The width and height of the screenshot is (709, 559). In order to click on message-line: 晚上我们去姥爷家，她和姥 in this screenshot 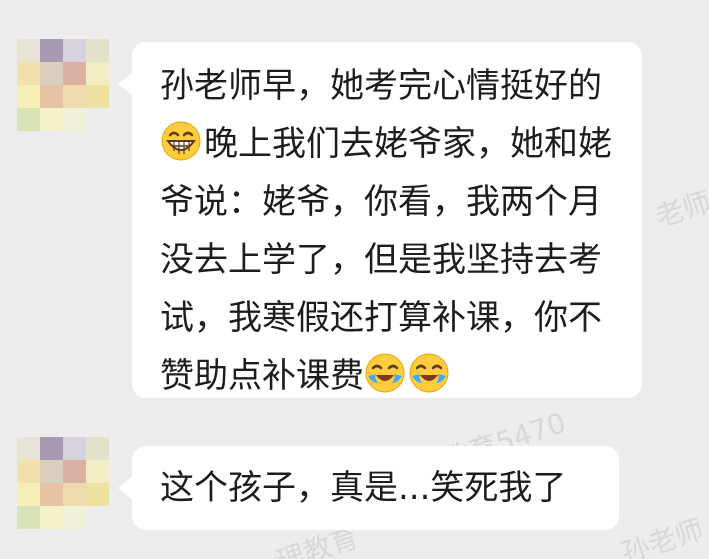, I will do `click(390, 144)`.